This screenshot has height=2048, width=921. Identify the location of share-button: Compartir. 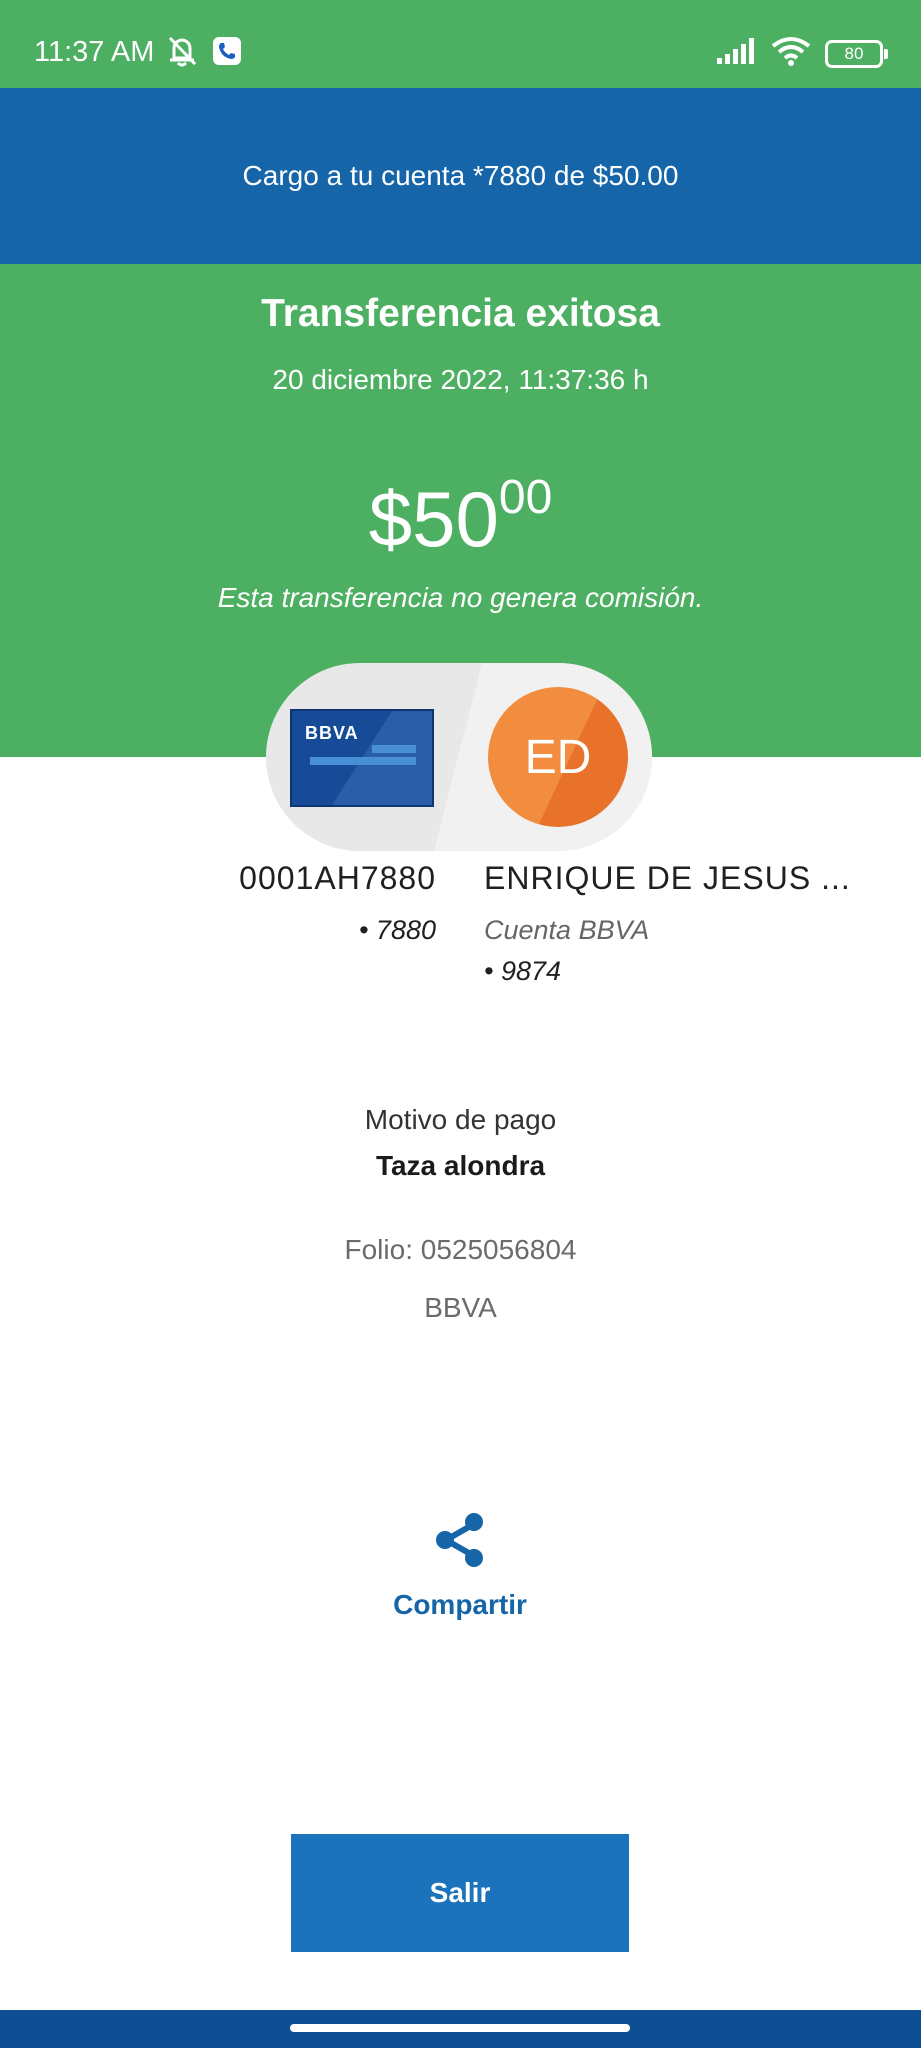
(460, 1566).